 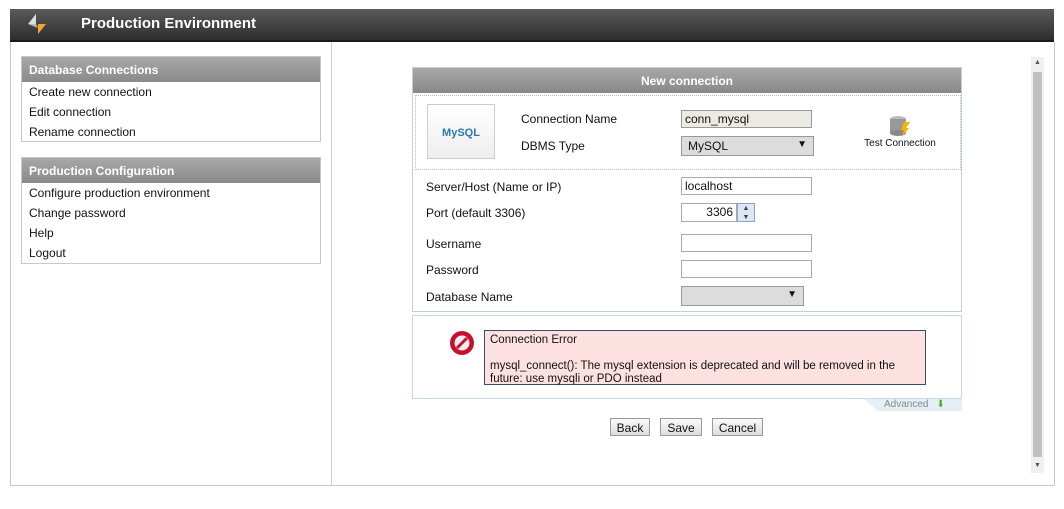 I want to click on port-stepper: ▲ ▼, so click(x=746, y=212).